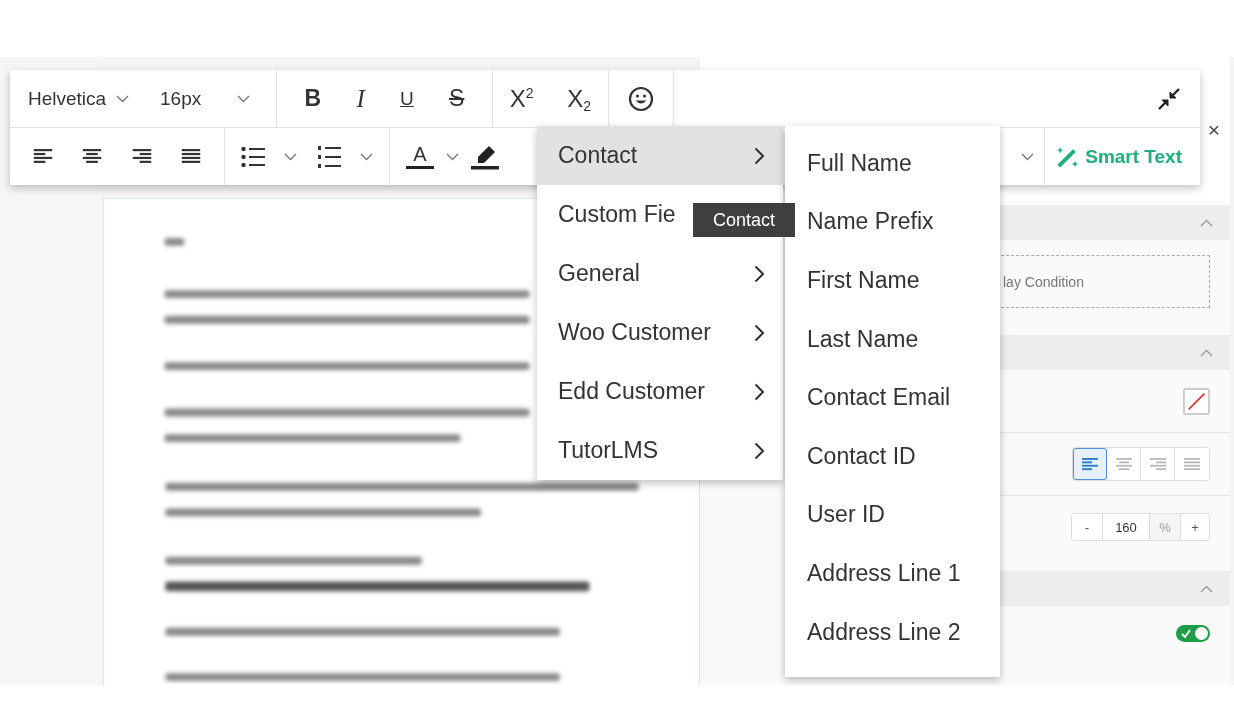 This screenshot has height=724, width=1234. What do you see at coordinates (1213, 130) in the screenshot?
I see `close-button: ×` at bounding box center [1213, 130].